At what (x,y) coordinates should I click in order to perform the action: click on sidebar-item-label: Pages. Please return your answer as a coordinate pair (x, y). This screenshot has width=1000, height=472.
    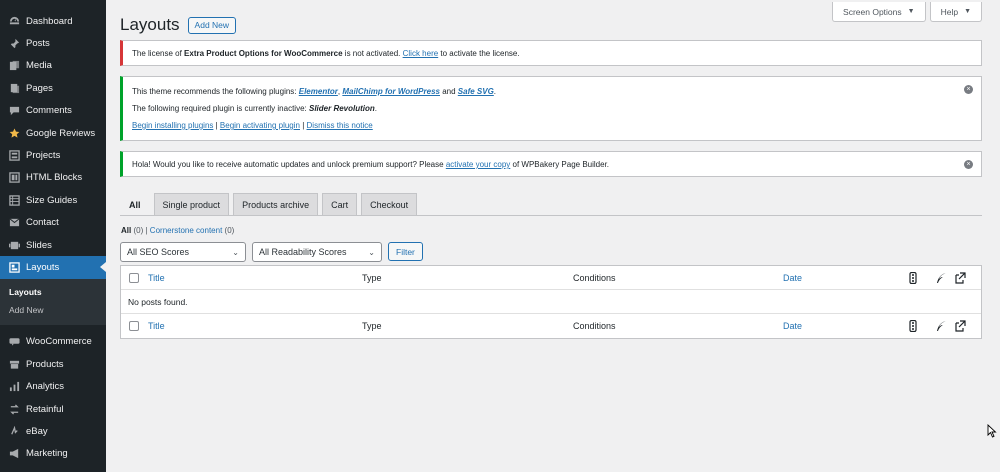
    Looking at the image, I should click on (39, 88).